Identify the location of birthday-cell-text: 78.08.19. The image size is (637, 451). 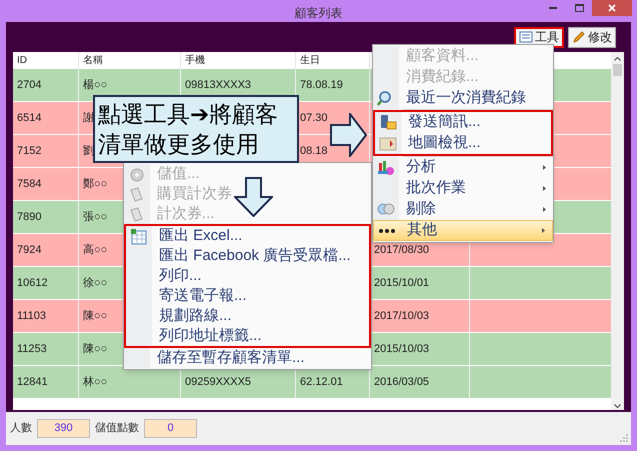
(321, 85).